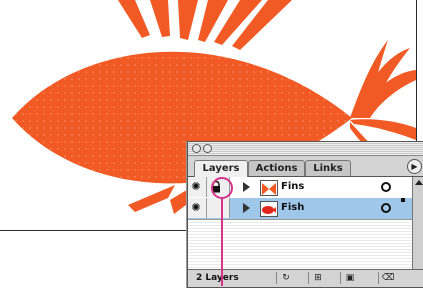  What do you see at coordinates (207, 148) in the screenshot?
I see `collapse-icon` at bounding box center [207, 148].